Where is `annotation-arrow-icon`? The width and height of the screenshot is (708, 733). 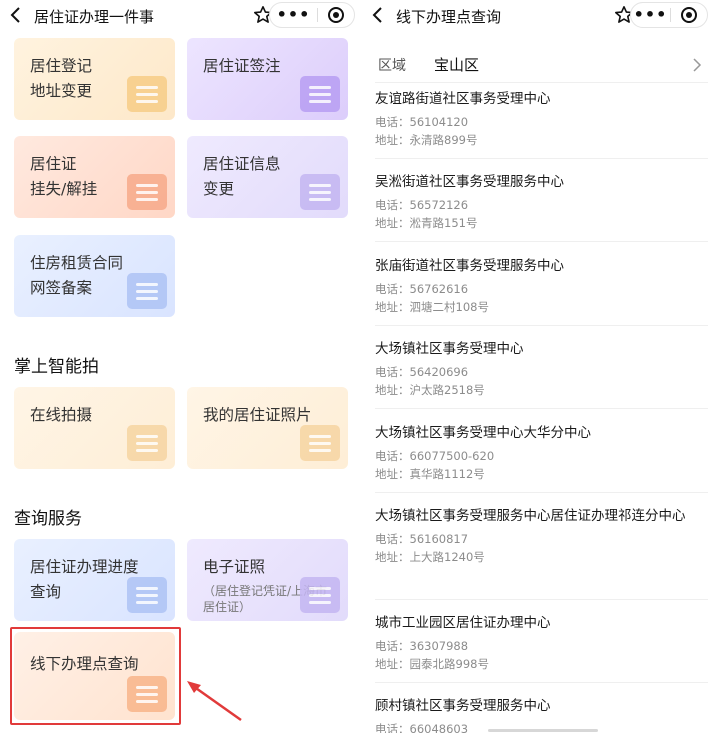
annotation-arrow-icon is located at coordinates (215, 701).